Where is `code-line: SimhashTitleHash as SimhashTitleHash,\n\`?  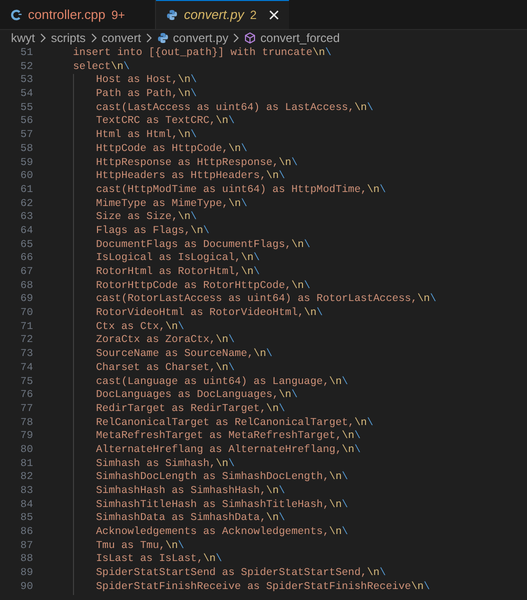 code-line: SimhashTitleHash as SimhashTitleHash,\n\ is located at coordinates (222, 505).